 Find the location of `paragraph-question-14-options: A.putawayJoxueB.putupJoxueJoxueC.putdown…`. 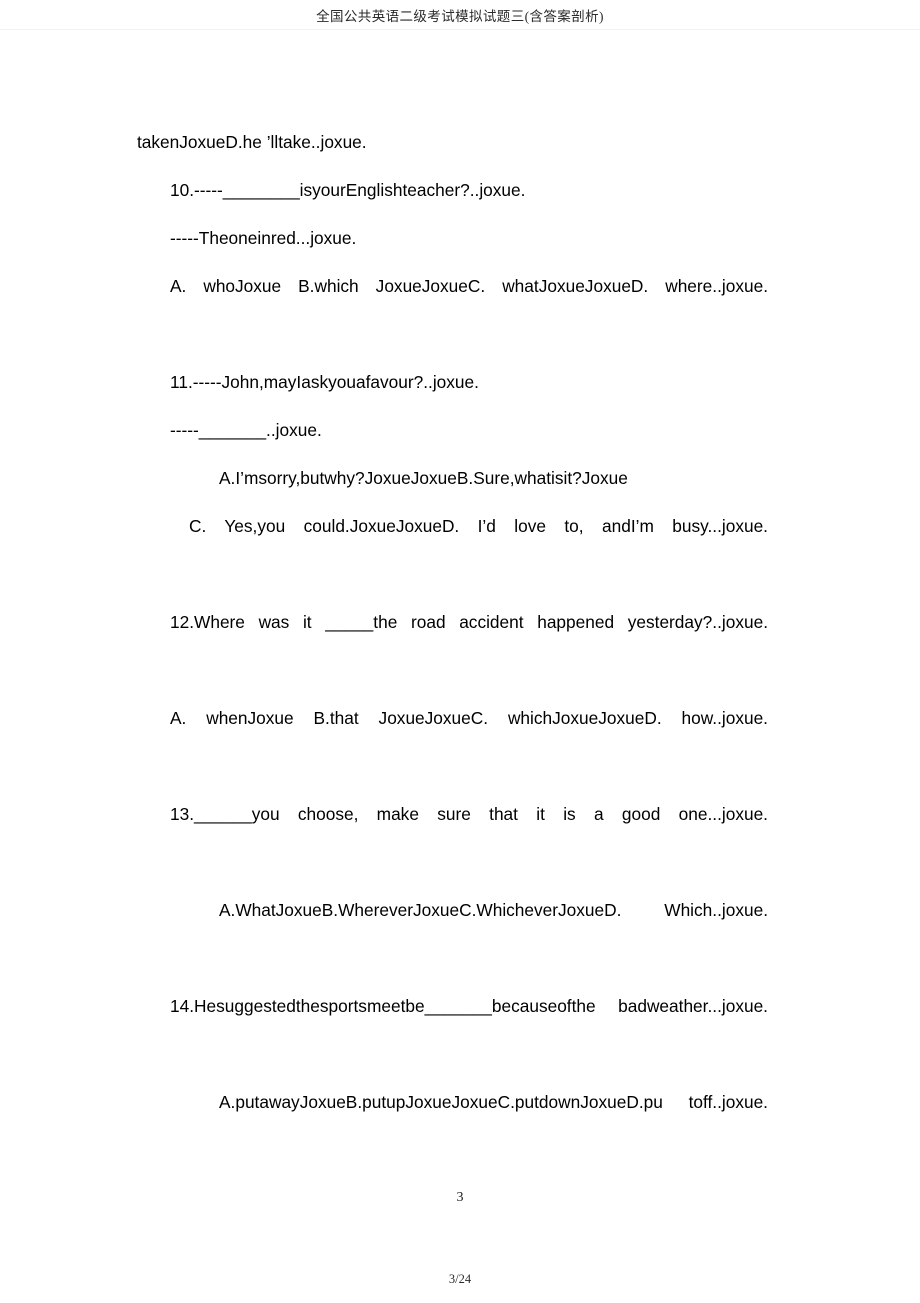

paragraph-question-14-options: A.putawayJoxueB.putupJoxueJoxueC.putdown… is located at coordinates (493, 1102).